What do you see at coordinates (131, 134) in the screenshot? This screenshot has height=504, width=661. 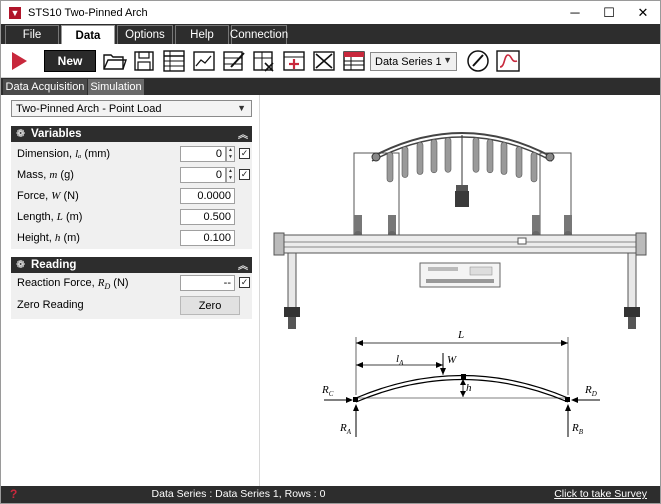 I see `variables-header: ❁ Variables ︽` at bounding box center [131, 134].